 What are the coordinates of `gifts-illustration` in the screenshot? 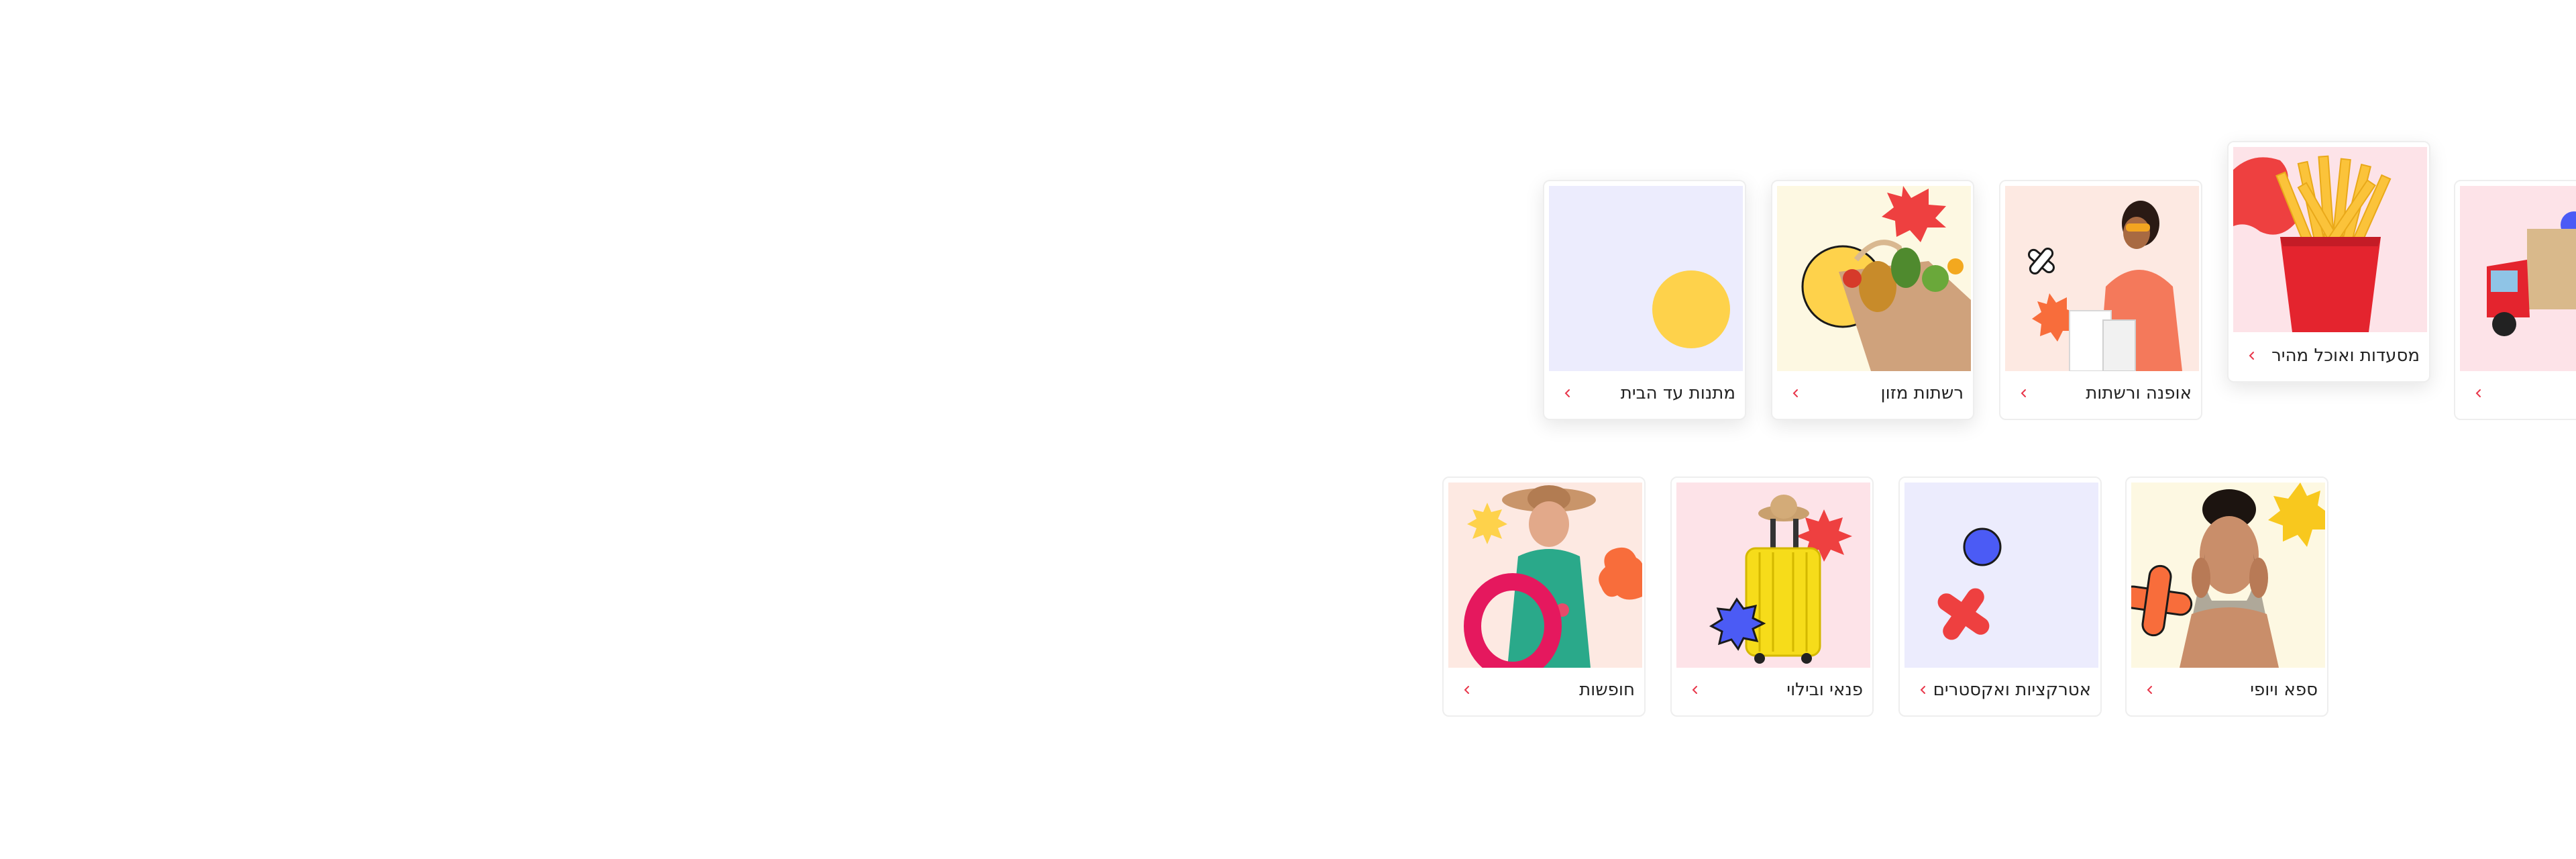 It's located at (1646, 279).